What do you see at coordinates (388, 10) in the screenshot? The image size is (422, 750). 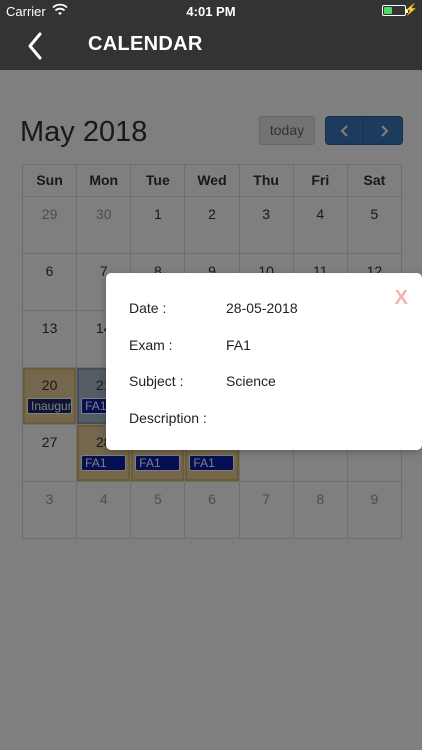 I see `battery-fill` at bounding box center [388, 10].